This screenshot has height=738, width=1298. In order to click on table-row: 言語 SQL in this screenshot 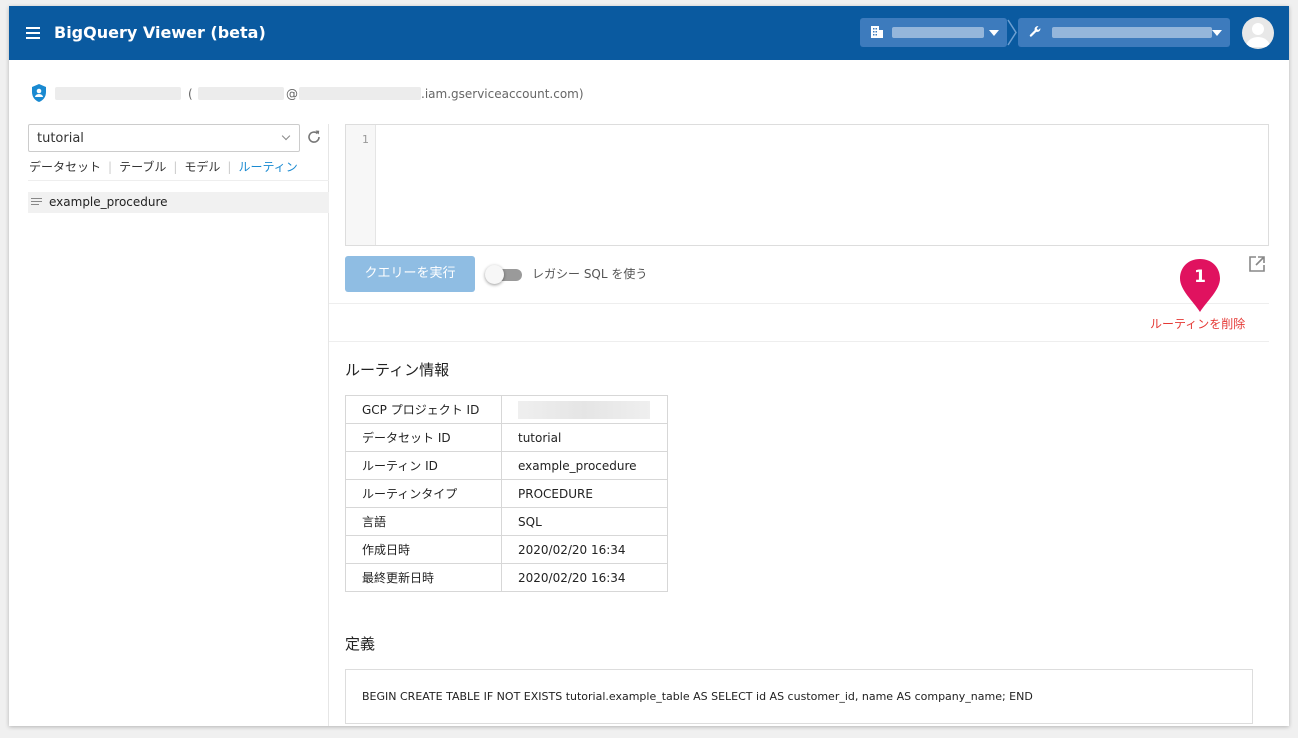, I will do `click(506, 521)`.